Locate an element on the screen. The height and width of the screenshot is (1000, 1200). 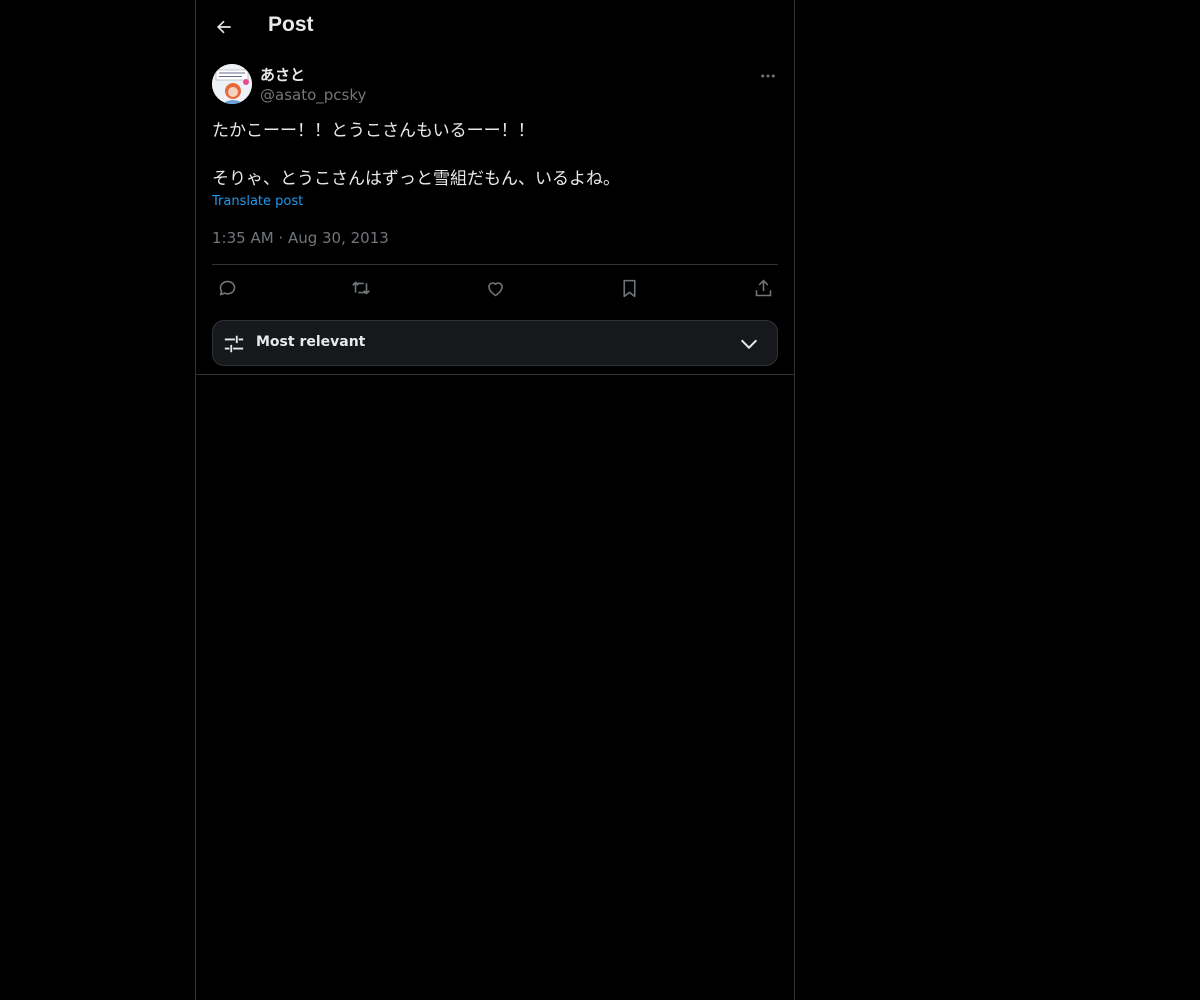
repost-icon is located at coordinates (361, 288).